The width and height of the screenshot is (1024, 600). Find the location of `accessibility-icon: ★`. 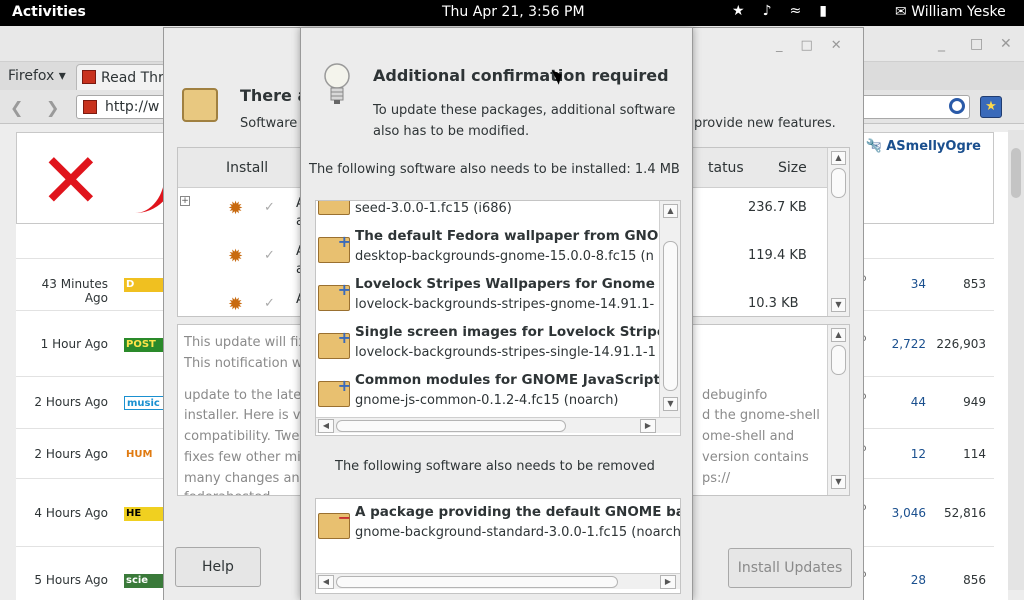

accessibility-icon: ★ is located at coordinates (738, 11).